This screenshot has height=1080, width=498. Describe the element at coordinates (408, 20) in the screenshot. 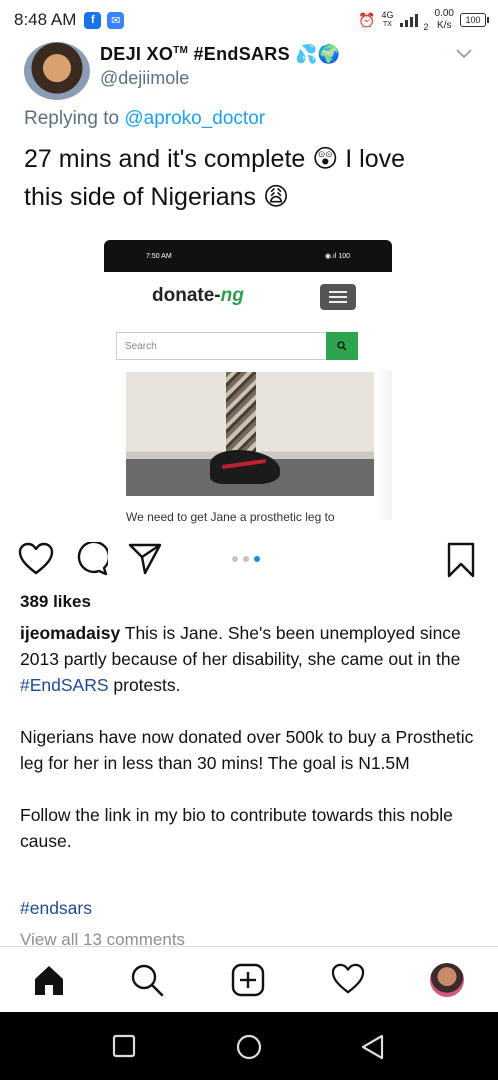

I see `signal-icon` at that location.